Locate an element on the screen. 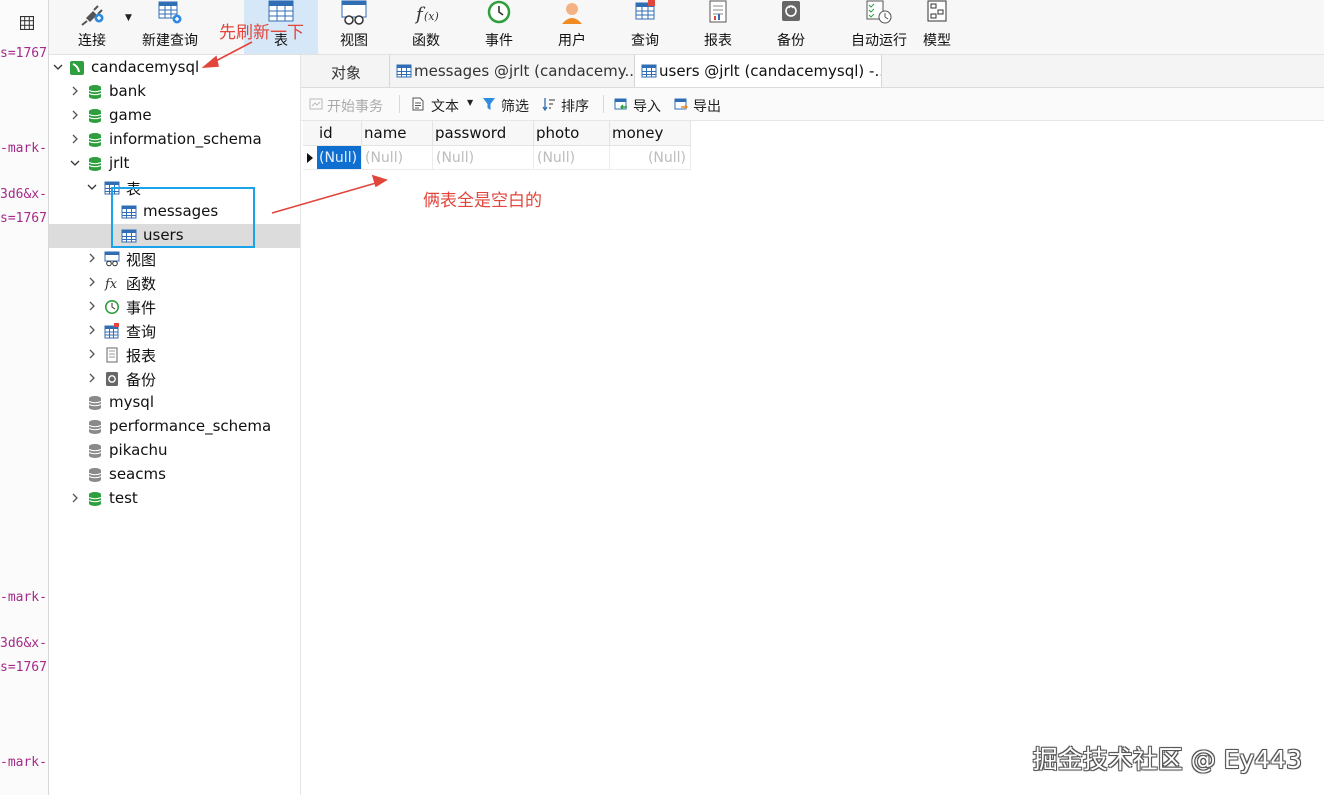 The width and height of the screenshot is (1324, 795). tree-database: mysql is located at coordinates (174, 403).